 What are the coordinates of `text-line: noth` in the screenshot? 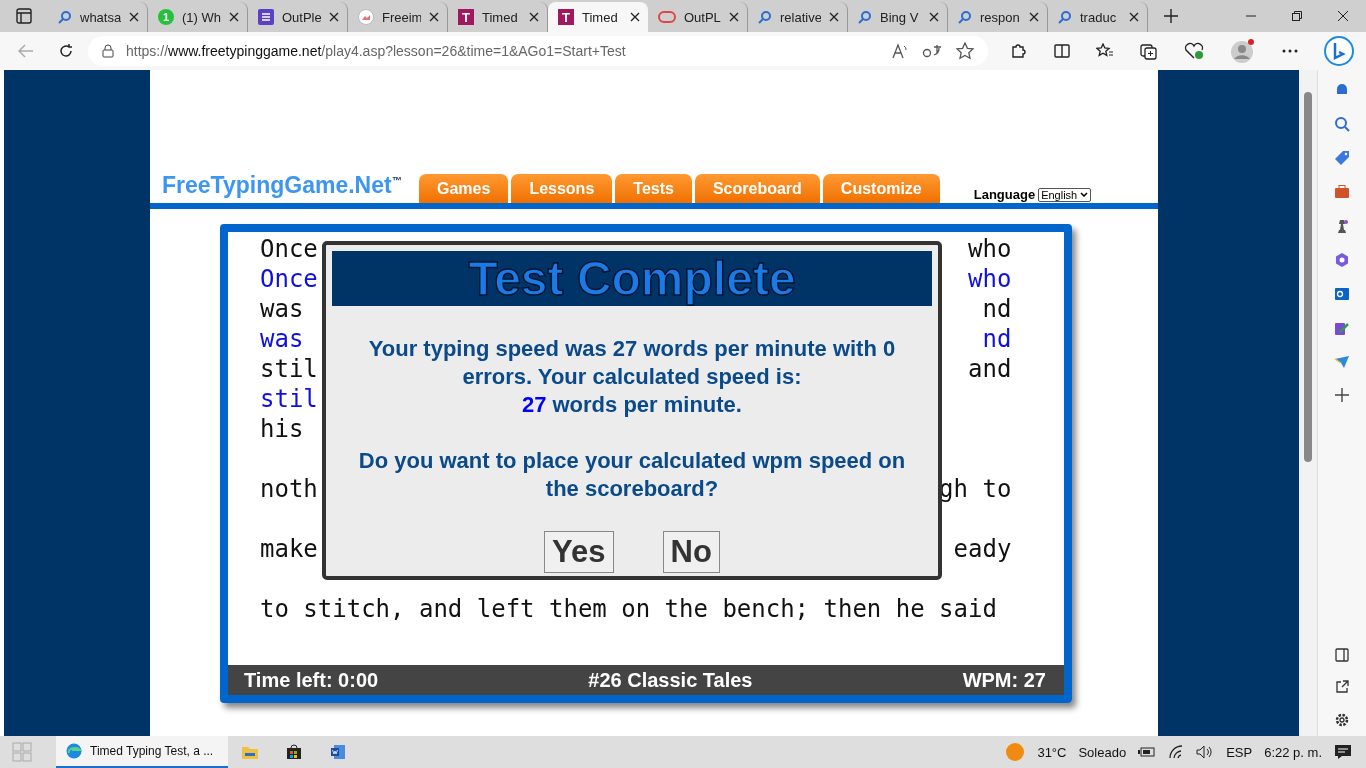 It's located at (289, 489).